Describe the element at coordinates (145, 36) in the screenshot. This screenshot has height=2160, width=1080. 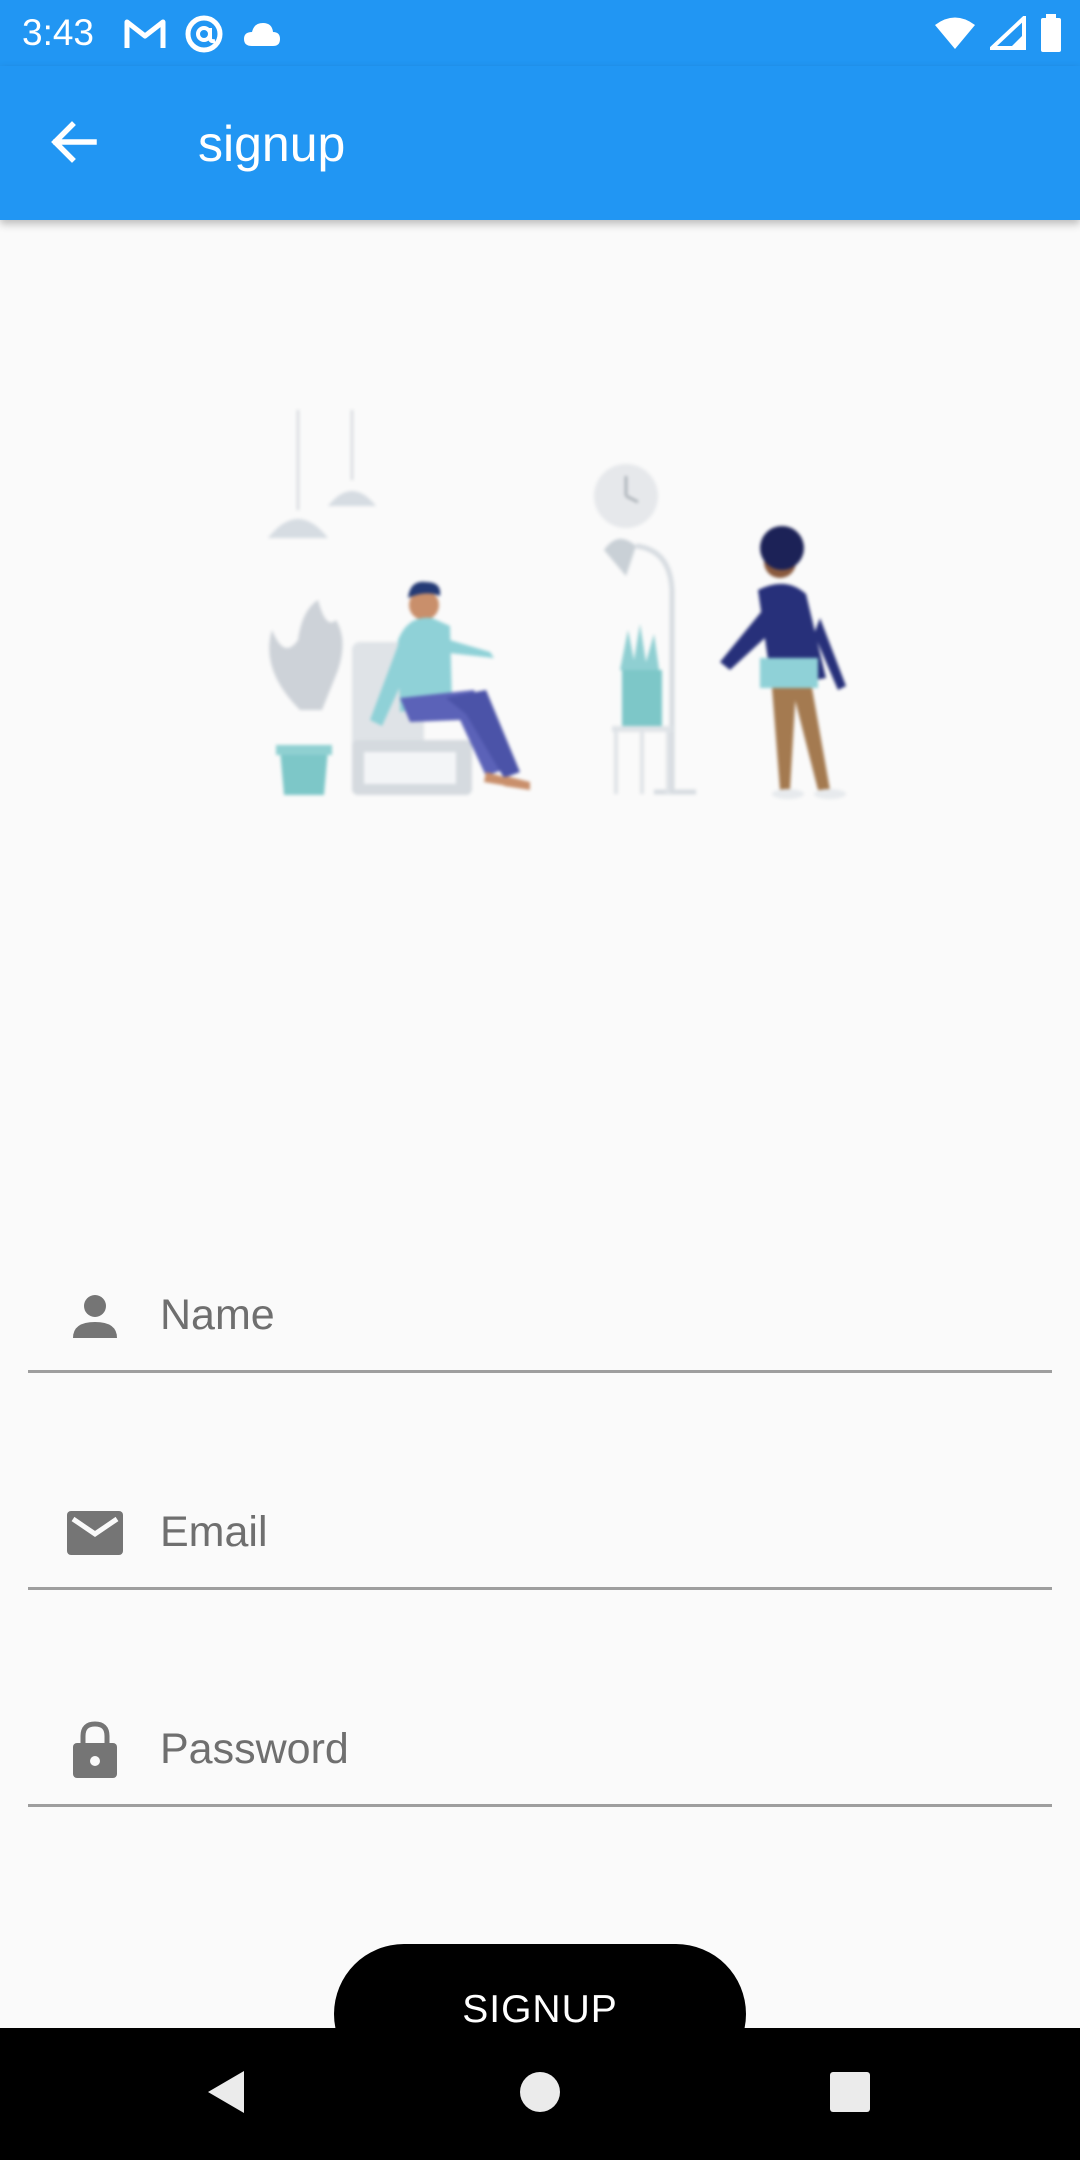
I see `gmail-icon` at that location.